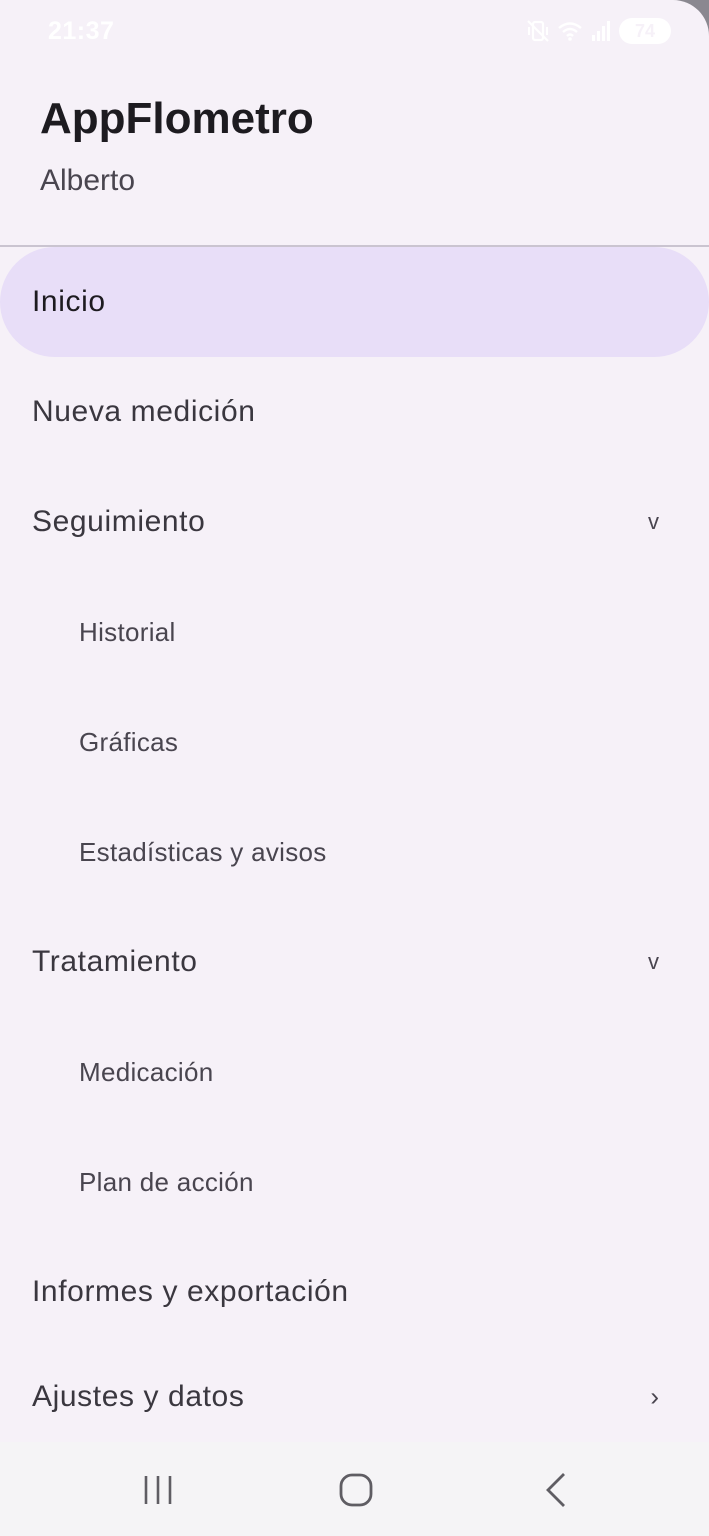 The image size is (709, 1536). I want to click on status-bar: 21:37 74, so click(354, 32).